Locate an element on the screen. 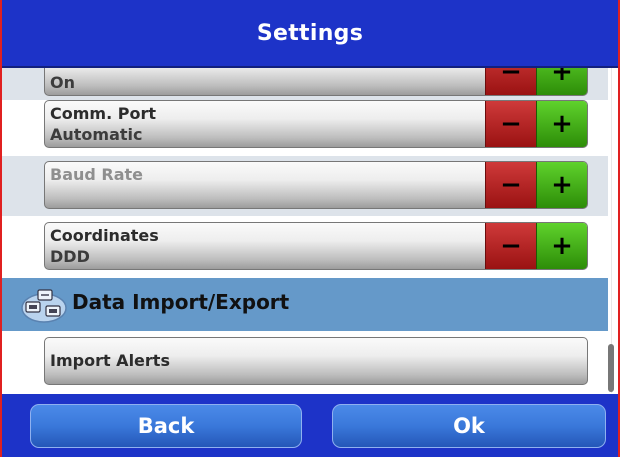 The height and width of the screenshot is (457, 620). setting-value: DDD is located at coordinates (70, 256).